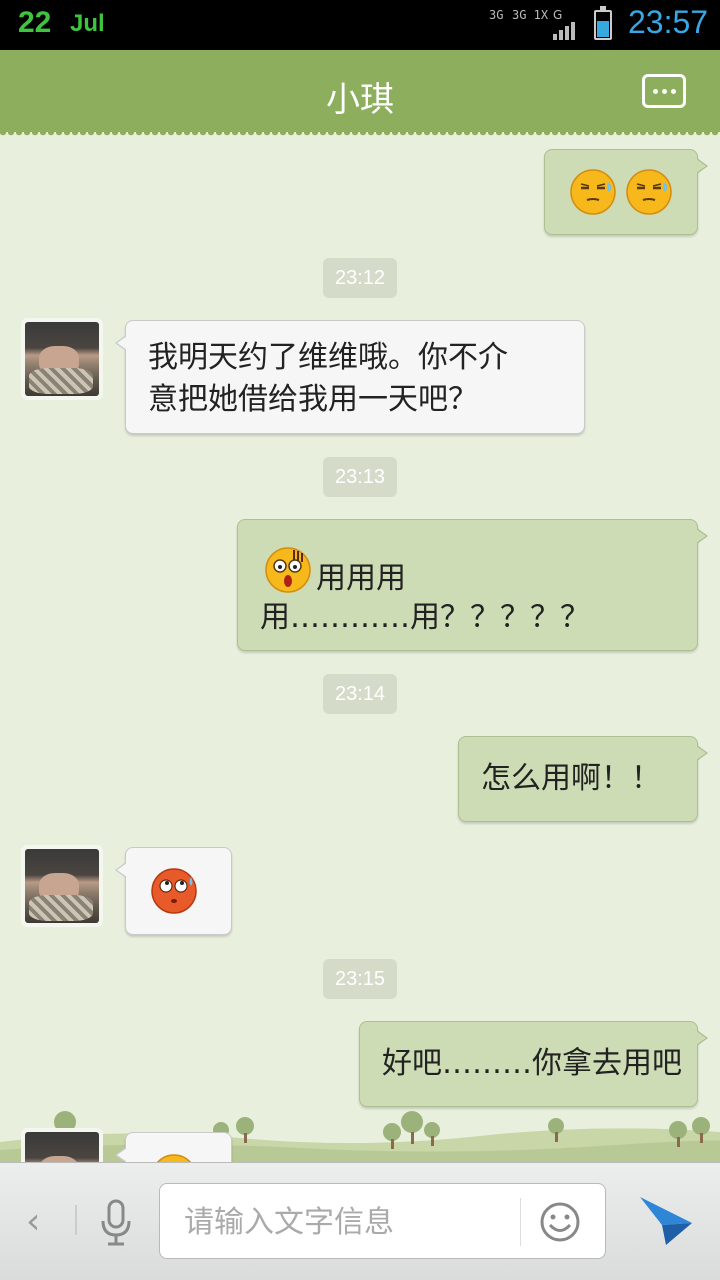 The width and height of the screenshot is (720, 1280). I want to click on message-text-input, so click(344, 1222).